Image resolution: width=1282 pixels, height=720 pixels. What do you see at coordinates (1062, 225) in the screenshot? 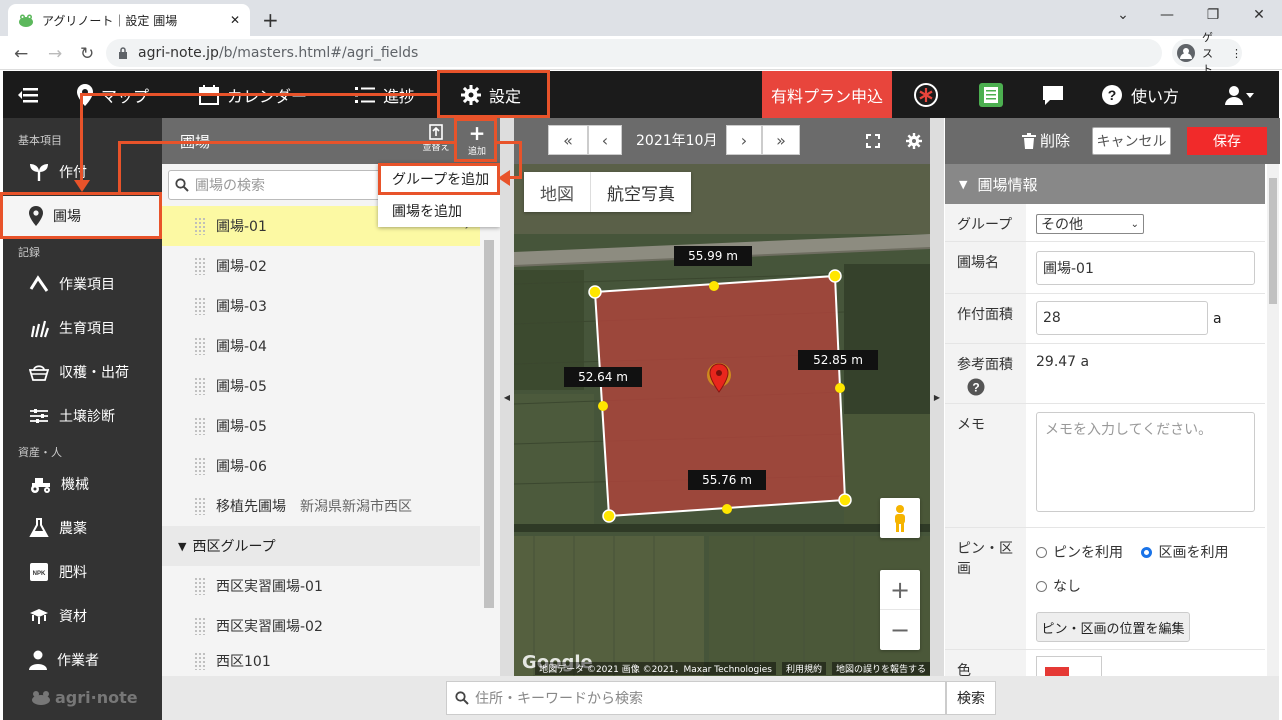
I see `group-select-value: その他` at bounding box center [1062, 225].